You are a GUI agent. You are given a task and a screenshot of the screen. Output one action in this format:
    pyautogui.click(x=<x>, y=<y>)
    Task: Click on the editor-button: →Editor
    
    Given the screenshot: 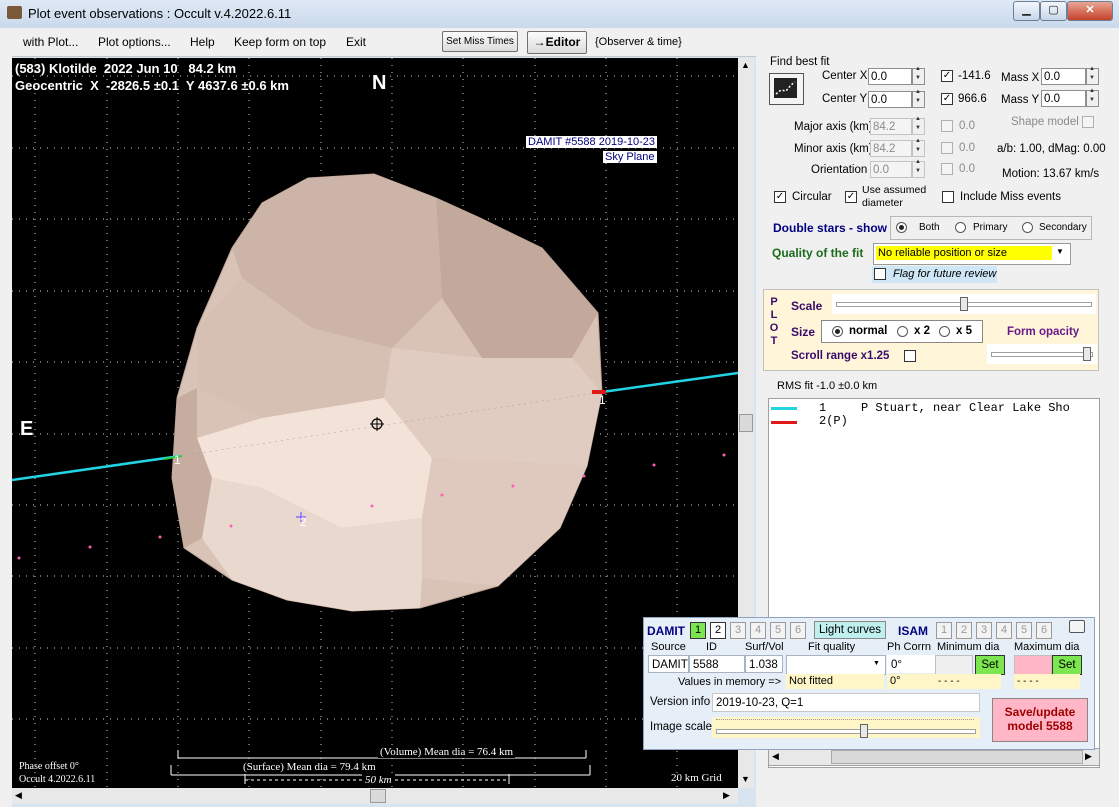 What is the action you would take?
    pyautogui.click(x=557, y=42)
    